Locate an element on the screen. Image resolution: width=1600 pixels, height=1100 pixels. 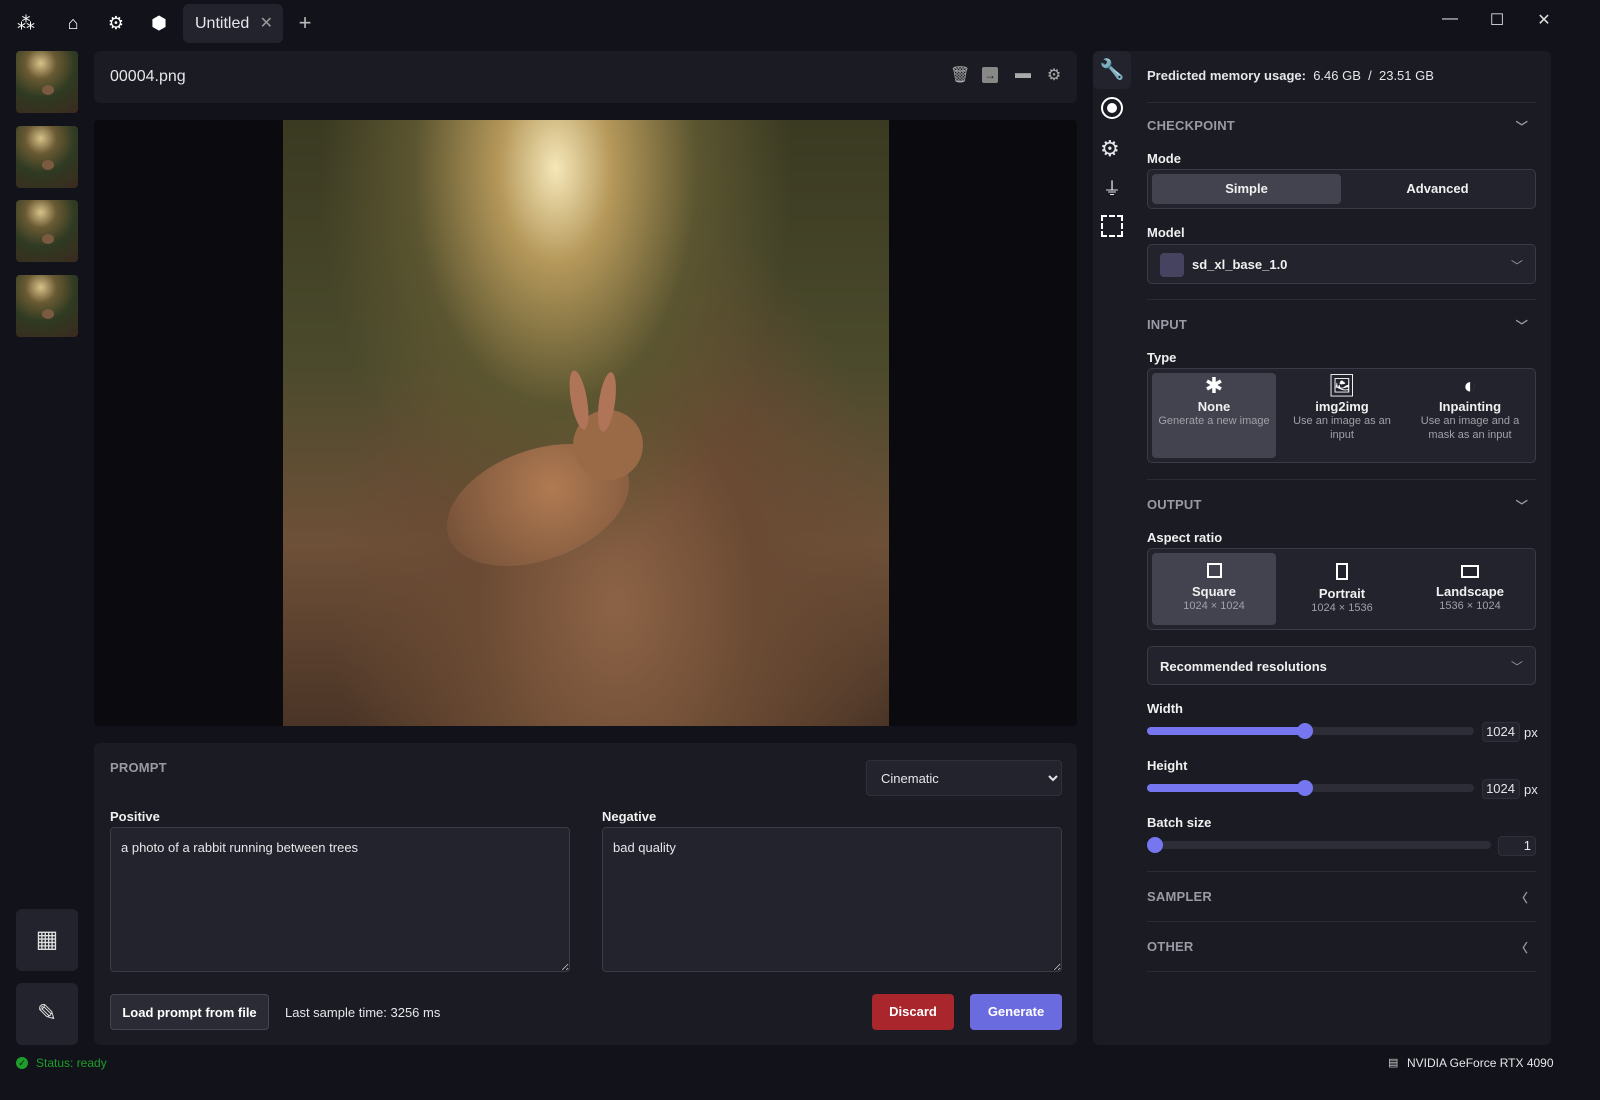
recommended-resolutions-select: Recommended resolutions ﹀ is located at coordinates (1341, 665).